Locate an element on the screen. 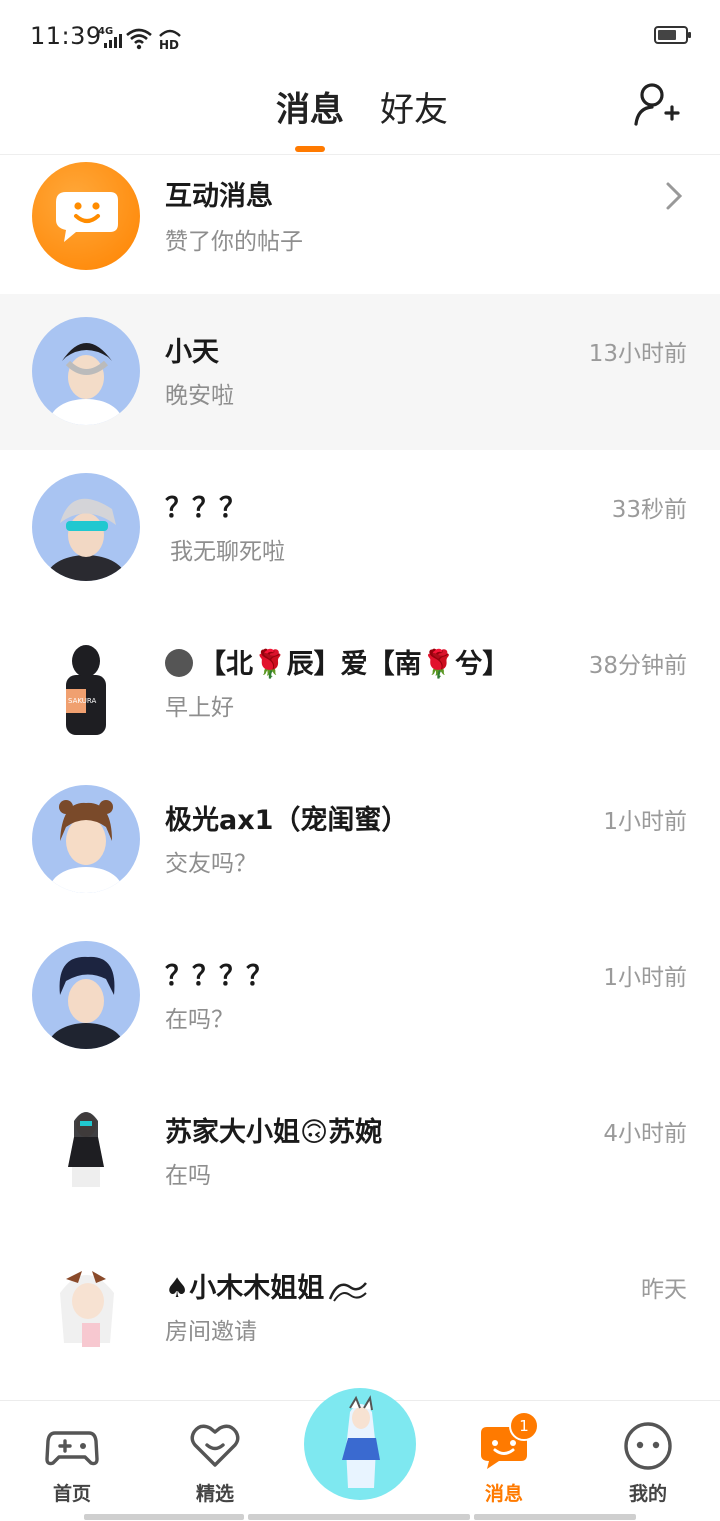 This screenshot has width=720, height=1521. avatar: SAKURA is located at coordinates (86, 683).